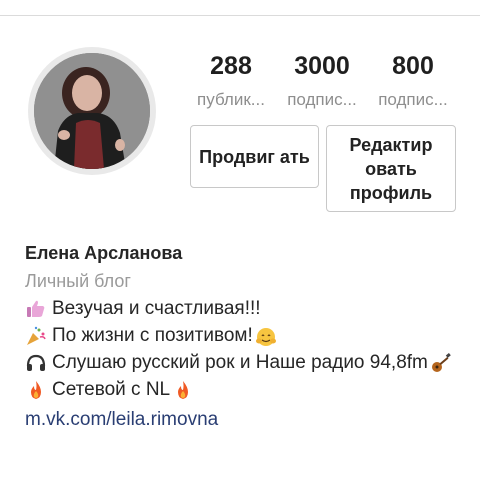  What do you see at coordinates (266, 336) in the screenshot?
I see `hugging-face-icon` at bounding box center [266, 336].